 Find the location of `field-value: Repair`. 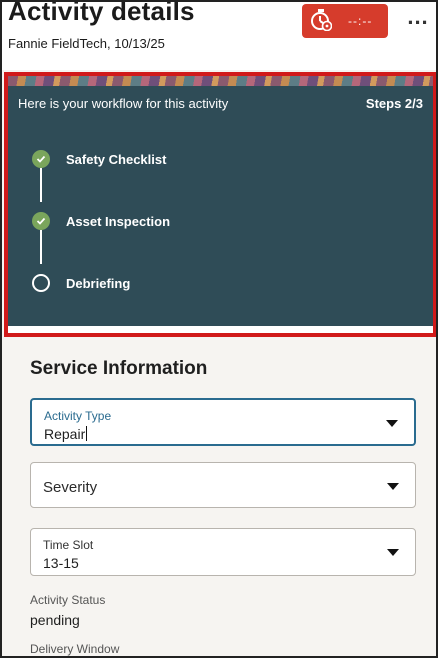

field-value: Repair is located at coordinates (66, 434).